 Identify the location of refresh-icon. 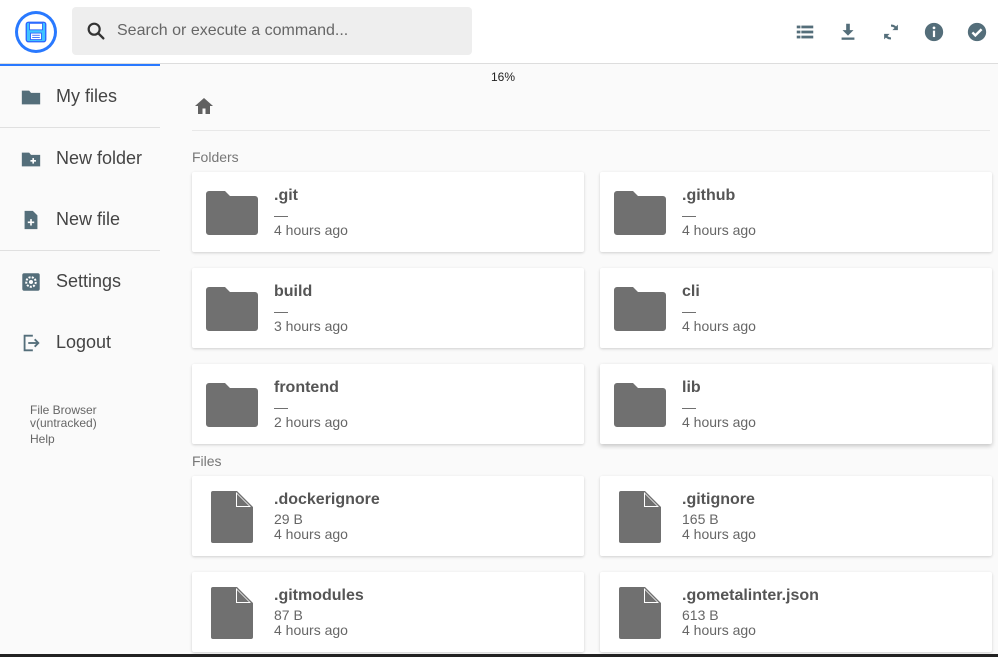
(890, 32).